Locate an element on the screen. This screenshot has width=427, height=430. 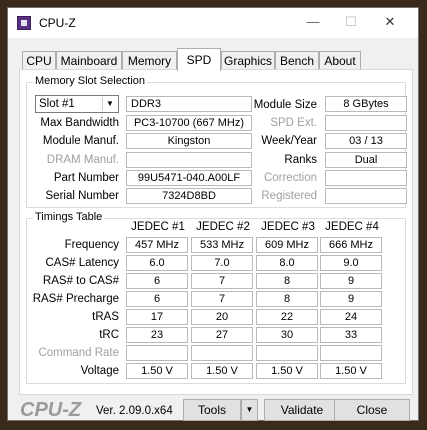
timing-cell: 7.0 is located at coordinates (222, 263).